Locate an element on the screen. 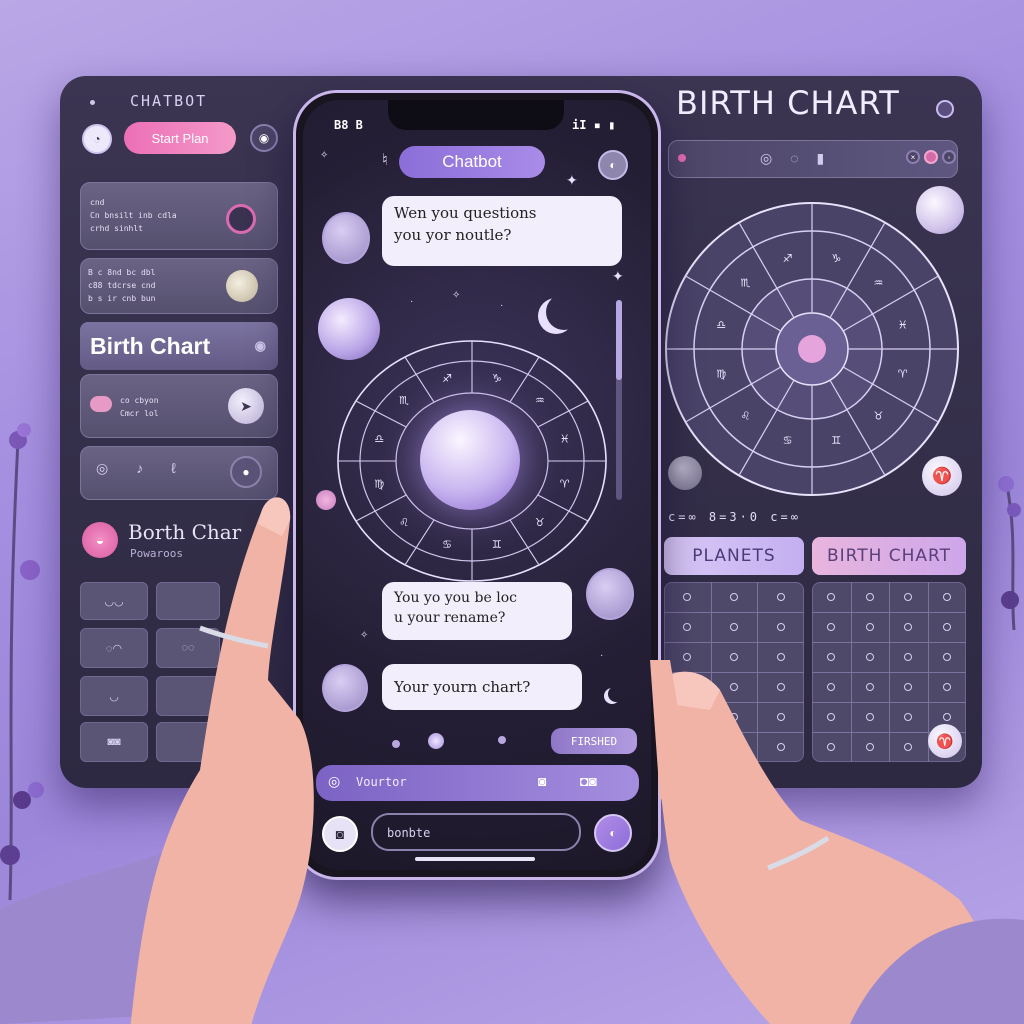 This screenshot has height=1024, width=1024. star-icon: ✦ is located at coordinates (572, 180).